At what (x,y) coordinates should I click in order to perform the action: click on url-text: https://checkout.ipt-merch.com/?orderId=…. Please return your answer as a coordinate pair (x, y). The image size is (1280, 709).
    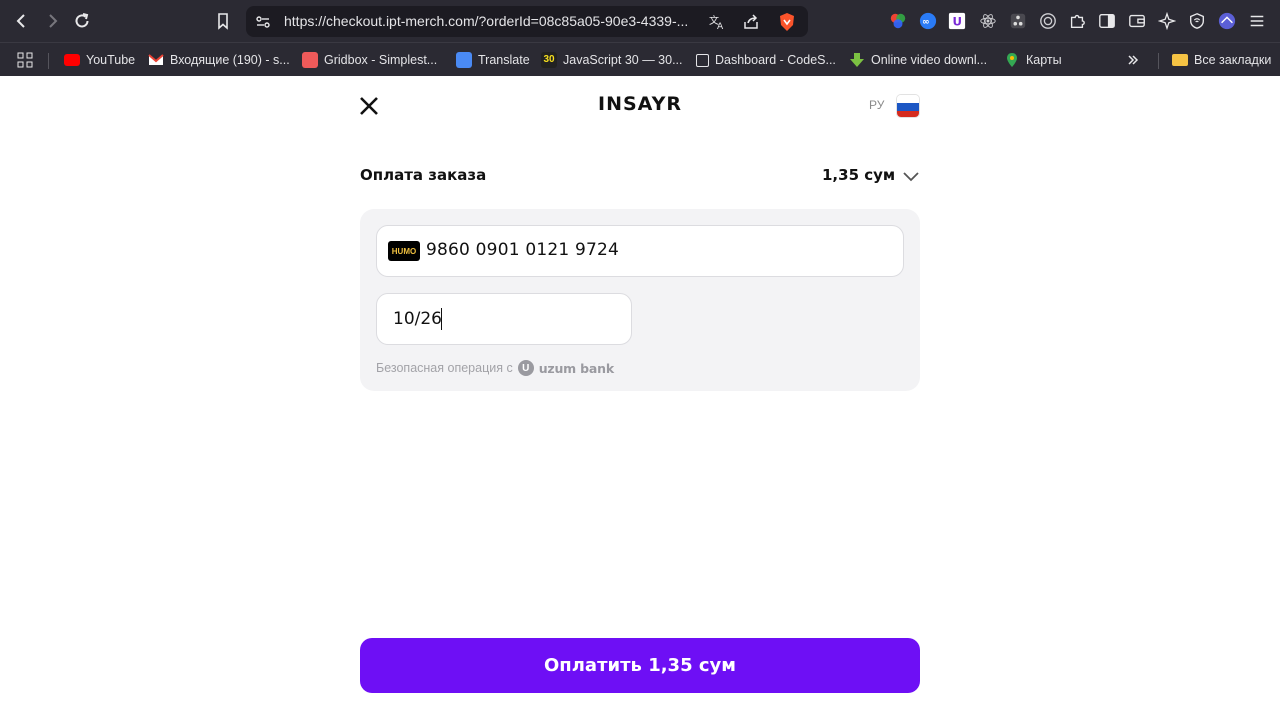
    Looking at the image, I should click on (486, 21).